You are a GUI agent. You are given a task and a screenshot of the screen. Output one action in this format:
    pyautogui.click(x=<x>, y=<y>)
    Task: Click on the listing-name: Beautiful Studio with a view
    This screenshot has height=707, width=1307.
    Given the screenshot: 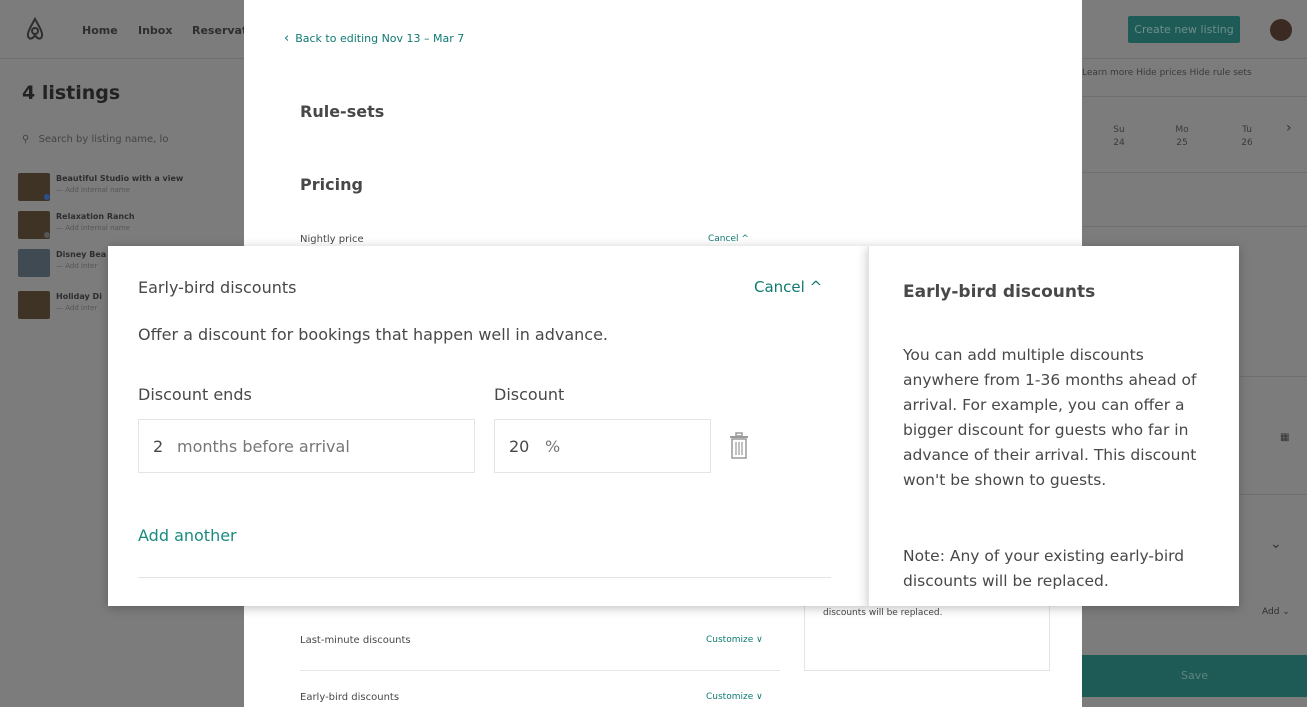 What is the action you would take?
    pyautogui.click(x=120, y=178)
    